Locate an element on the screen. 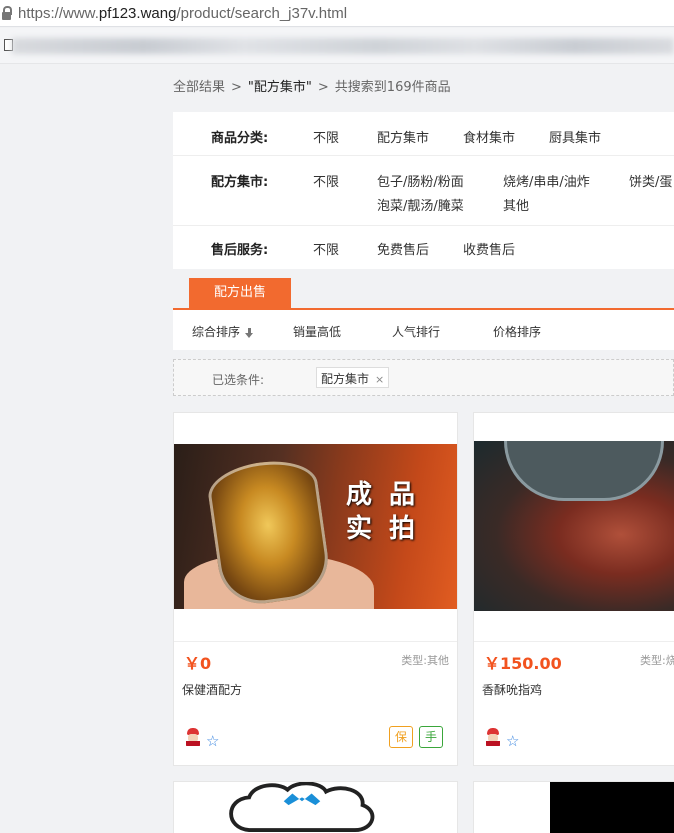 The width and height of the screenshot is (674, 833). filter-row-service: 售后服务: 不限 免费售后 收费售后 is located at coordinates (423, 247).